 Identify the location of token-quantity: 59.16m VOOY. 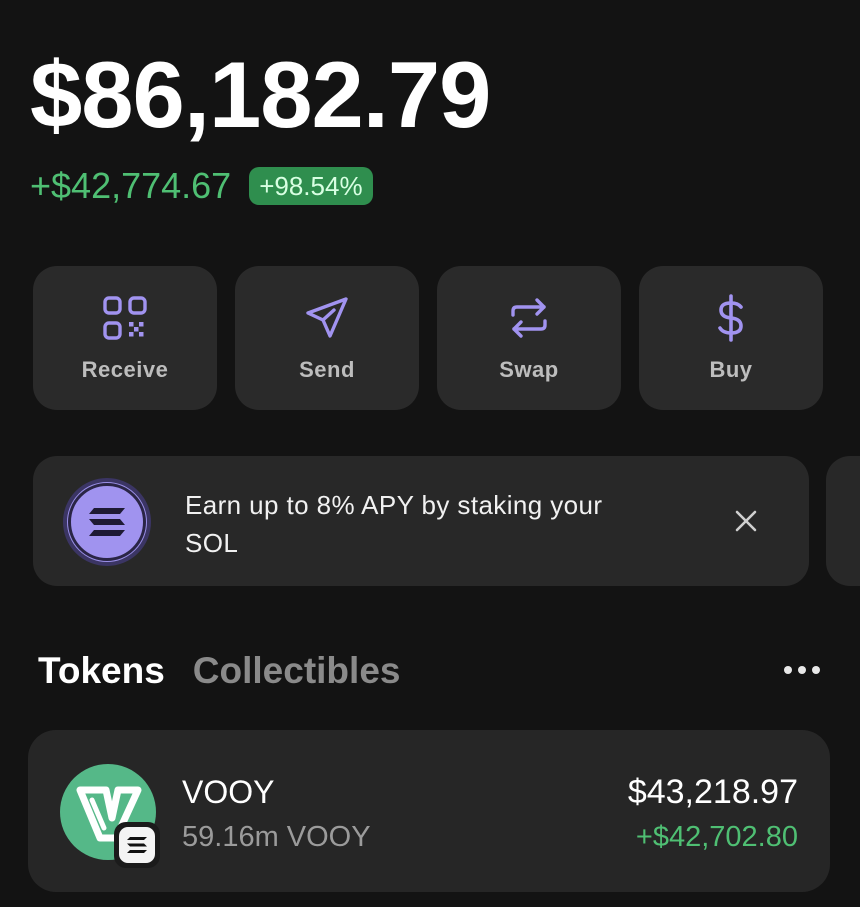
(276, 837).